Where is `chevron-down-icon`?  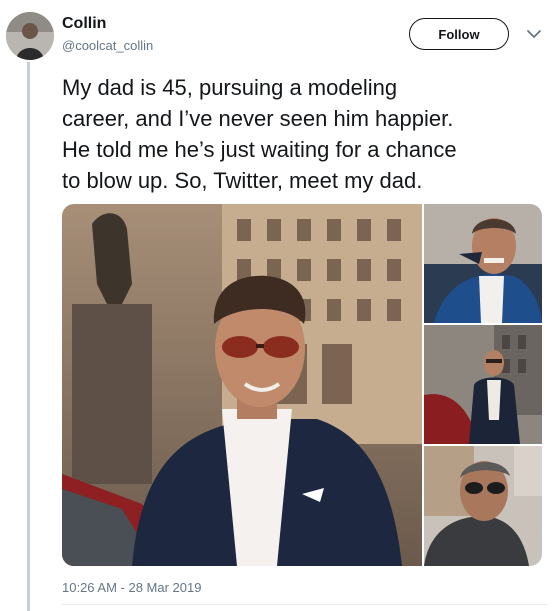 chevron-down-icon is located at coordinates (534, 34).